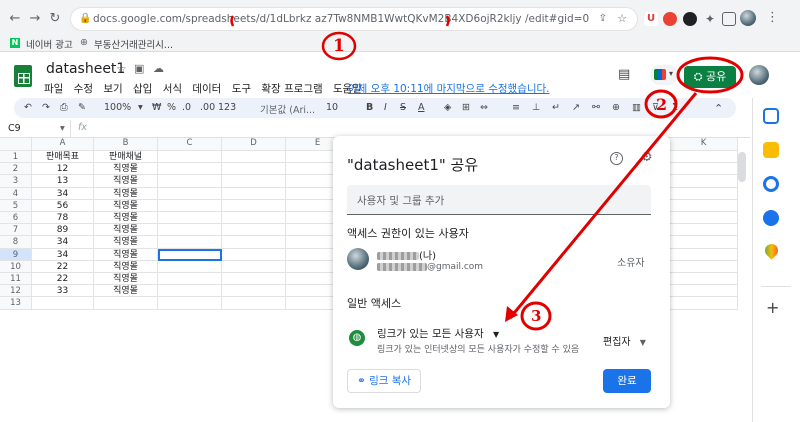  I want to click on annotation-circle-share, so click(710, 75).